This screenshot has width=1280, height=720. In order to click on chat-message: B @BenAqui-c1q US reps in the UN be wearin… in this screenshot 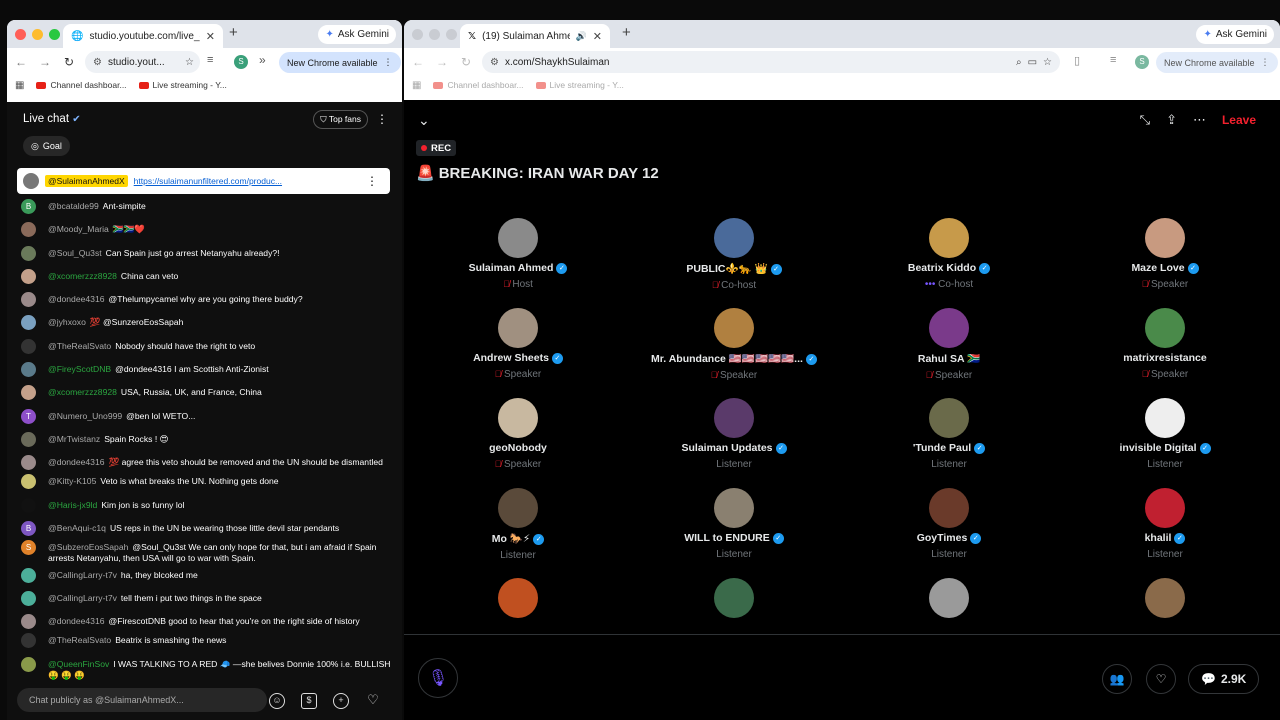, I will do `click(206, 528)`.